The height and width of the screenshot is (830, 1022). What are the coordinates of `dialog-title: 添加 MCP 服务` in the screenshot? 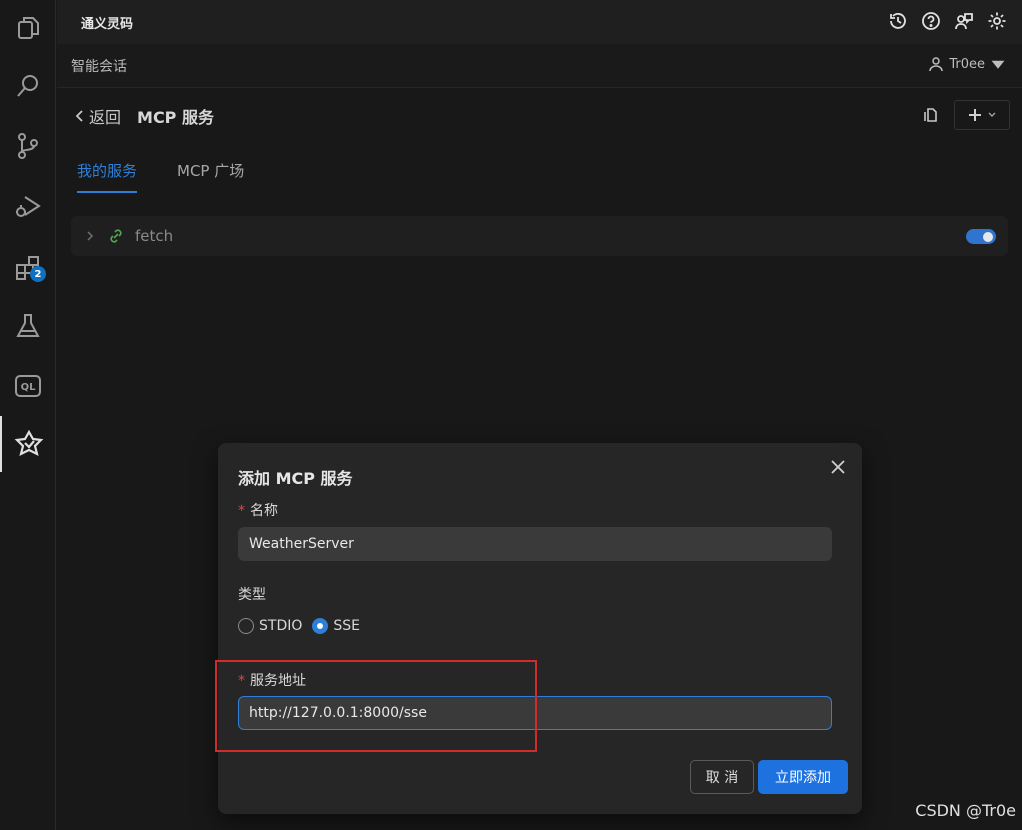 It's located at (295, 478).